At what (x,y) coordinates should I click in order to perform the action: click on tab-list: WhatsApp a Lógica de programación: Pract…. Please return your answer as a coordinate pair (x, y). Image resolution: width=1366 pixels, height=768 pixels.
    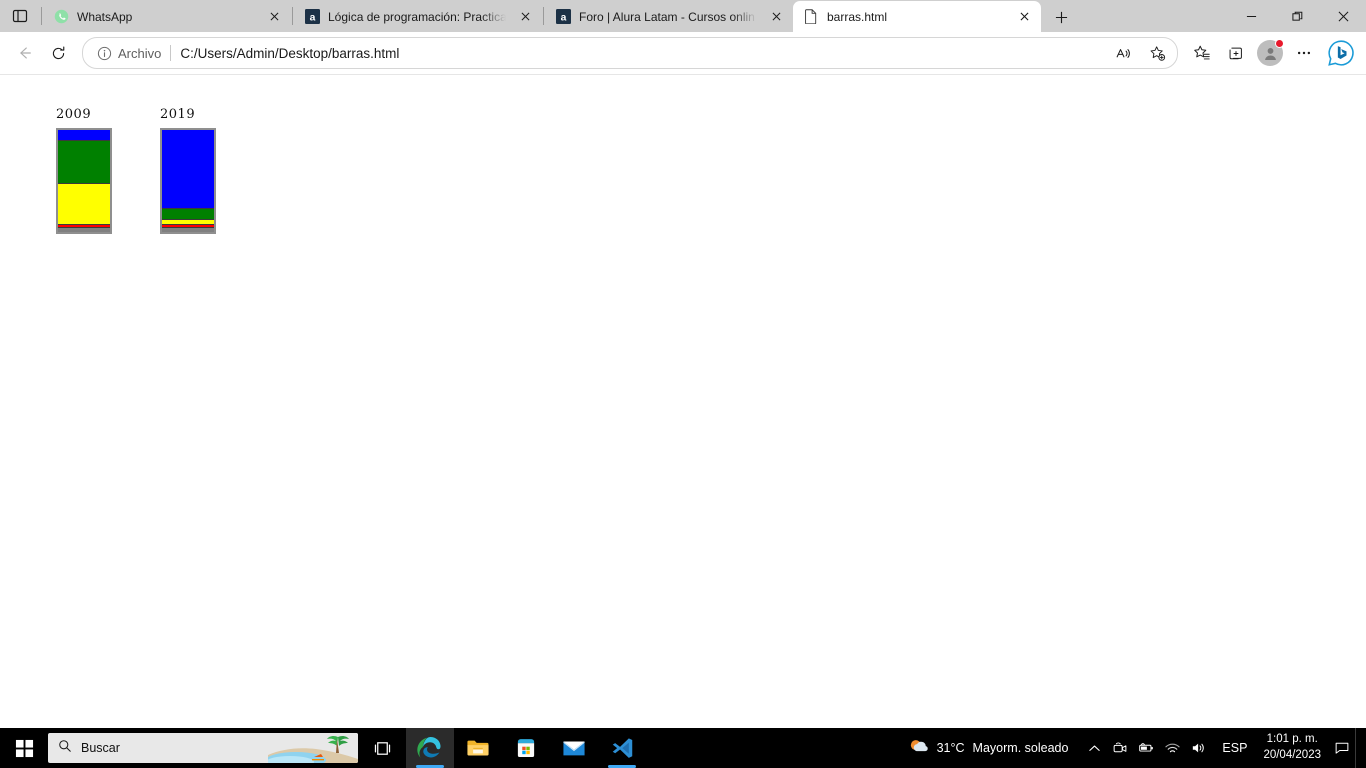
    Looking at the image, I should click on (560, 16).